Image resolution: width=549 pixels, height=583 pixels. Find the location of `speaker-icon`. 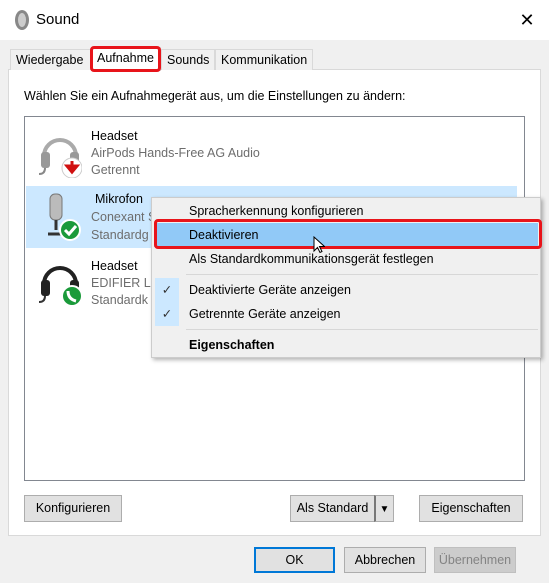

speaker-icon is located at coordinates (22, 20).